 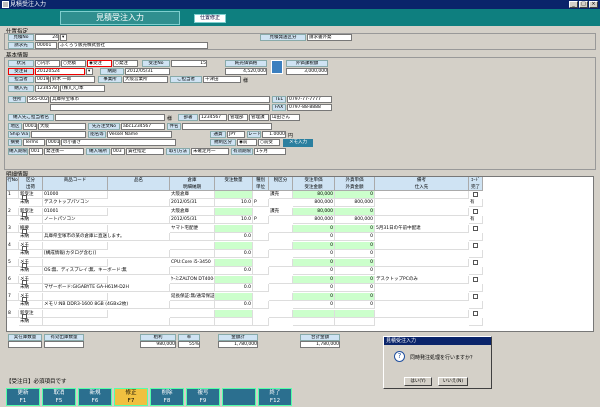 What do you see at coordinates (329, 37) in the screenshot?
I see `hassou-kubun-select: 請求書外発` at bounding box center [329, 37].